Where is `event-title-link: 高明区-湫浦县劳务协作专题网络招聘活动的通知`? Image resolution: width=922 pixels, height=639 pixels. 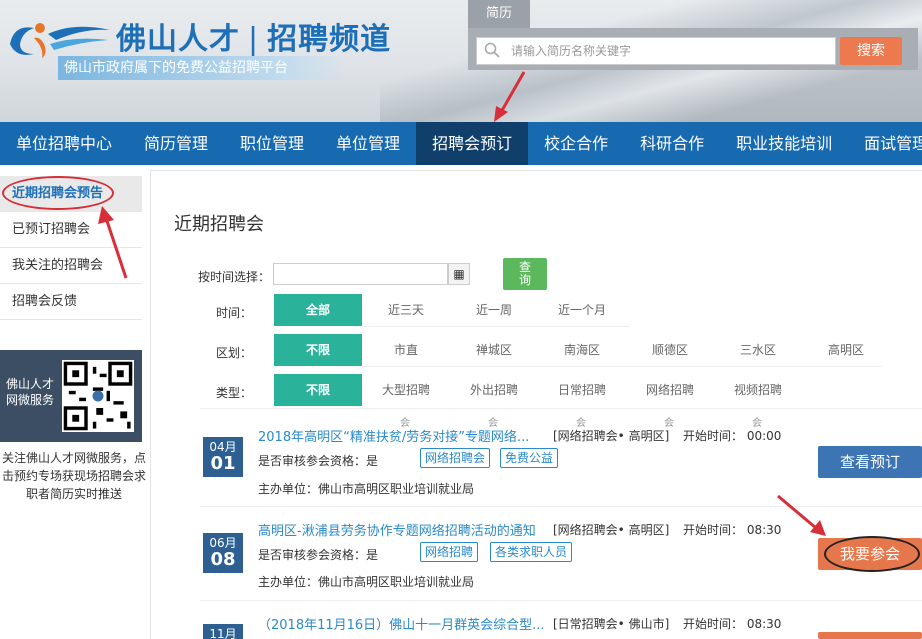
event-title-link: 高明区-湫浦县劳务协作专题网络招聘活动的通知 is located at coordinates (397, 529).